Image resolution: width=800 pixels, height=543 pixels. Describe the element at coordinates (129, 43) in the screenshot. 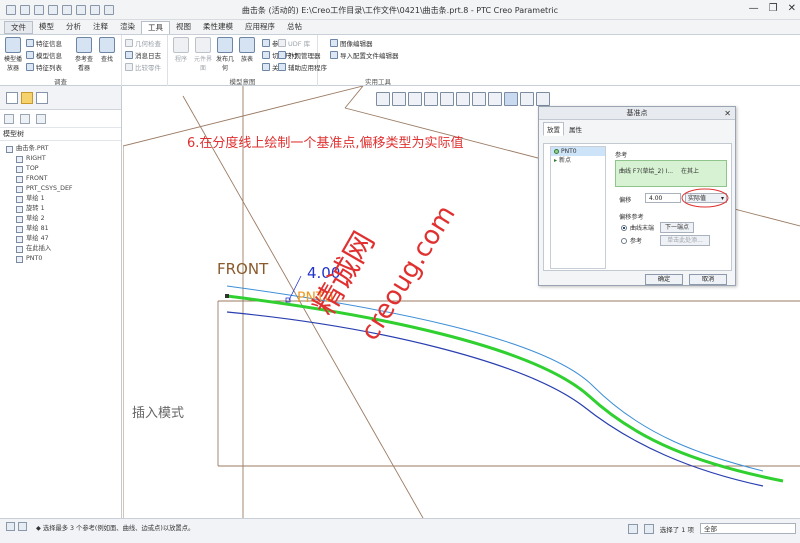

I see `check-icon` at that location.